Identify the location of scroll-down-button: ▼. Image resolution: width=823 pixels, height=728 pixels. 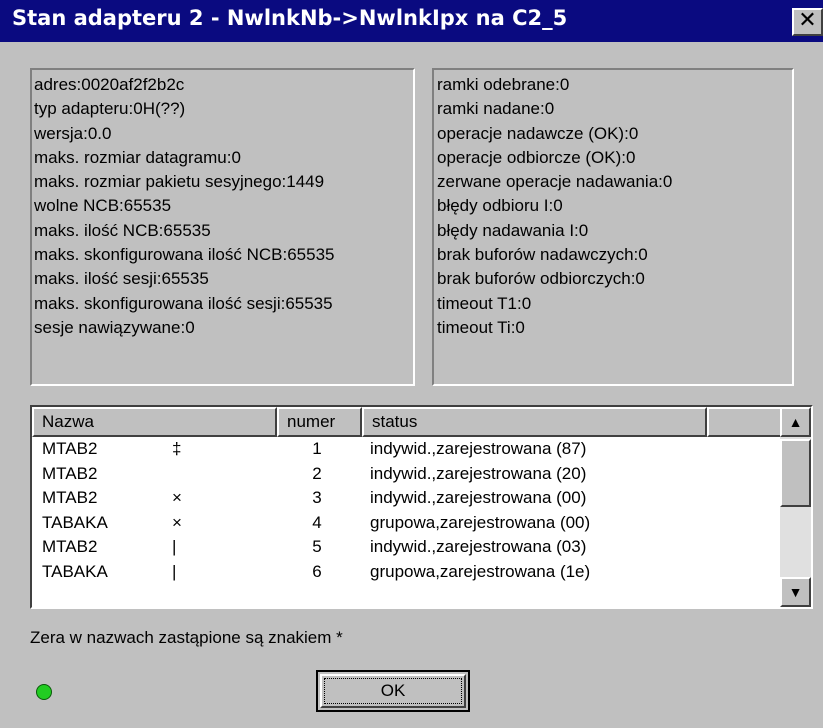
(795, 592).